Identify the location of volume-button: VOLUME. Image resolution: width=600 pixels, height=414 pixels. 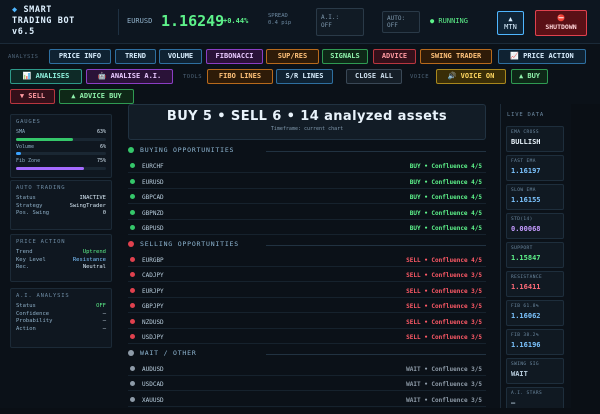
(180, 56).